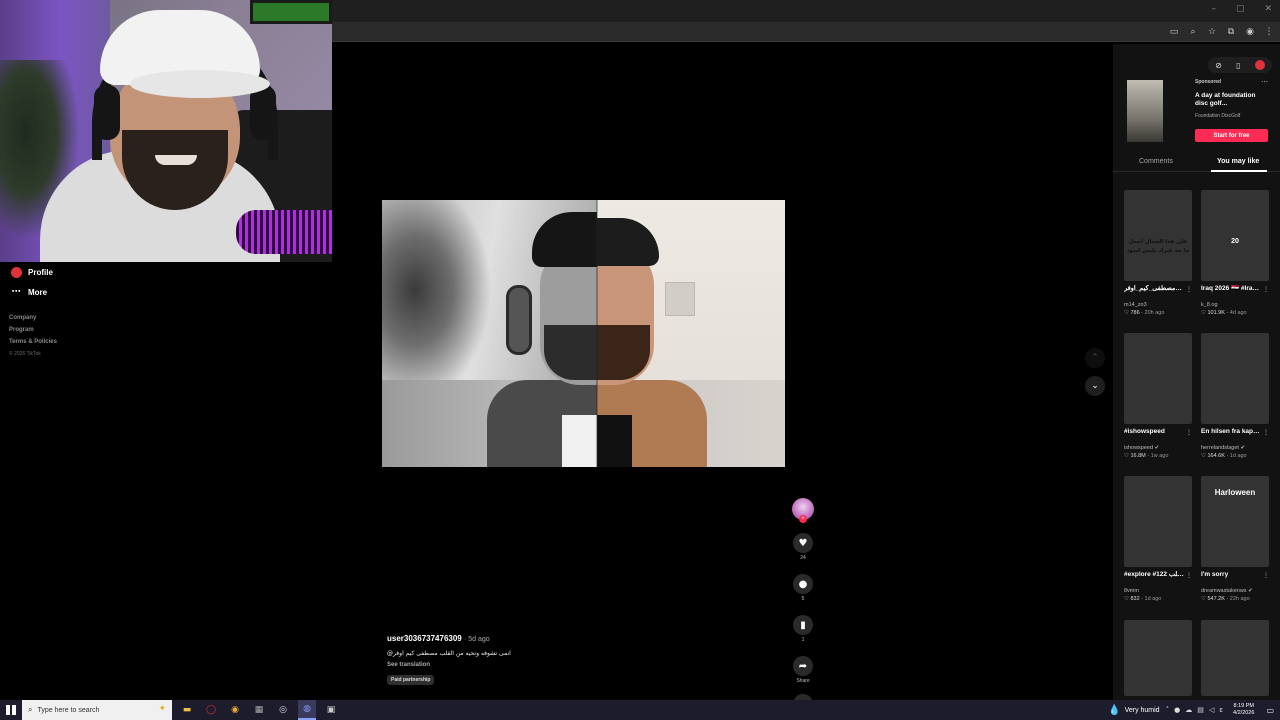 The width and height of the screenshot is (1280, 720). Describe the element at coordinates (1157, 305) in the screenshot. I see `card-author: m14_zo3` at that location.